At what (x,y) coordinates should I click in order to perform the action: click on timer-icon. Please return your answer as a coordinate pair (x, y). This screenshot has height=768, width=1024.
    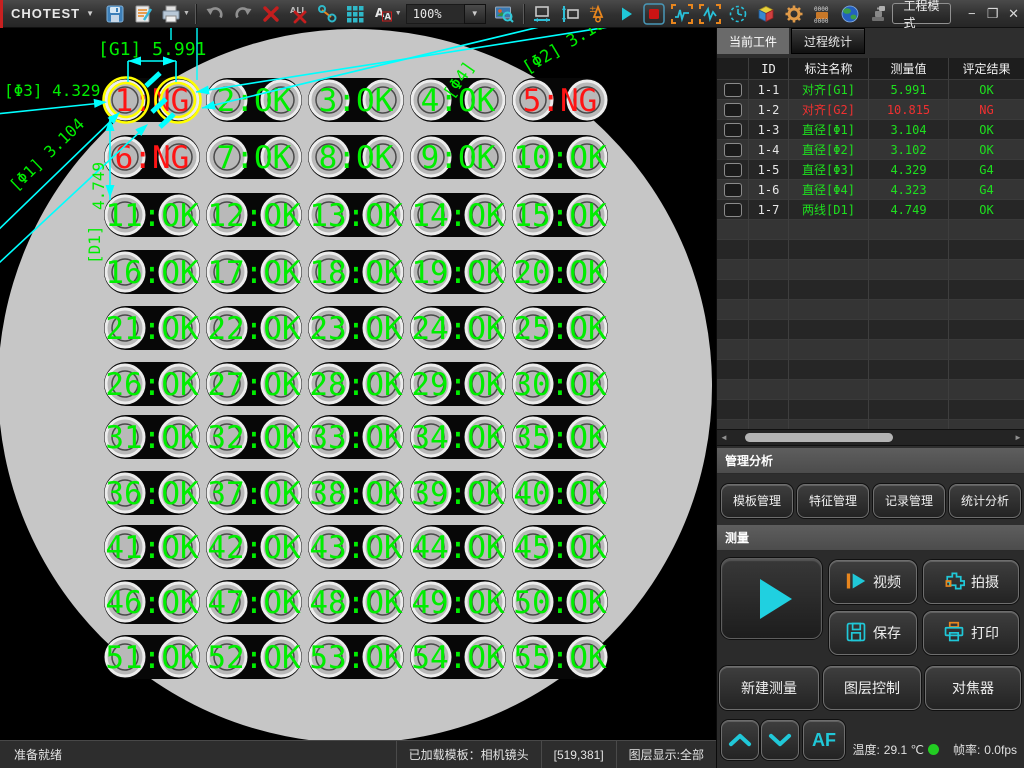
    Looking at the image, I should click on (738, 14).